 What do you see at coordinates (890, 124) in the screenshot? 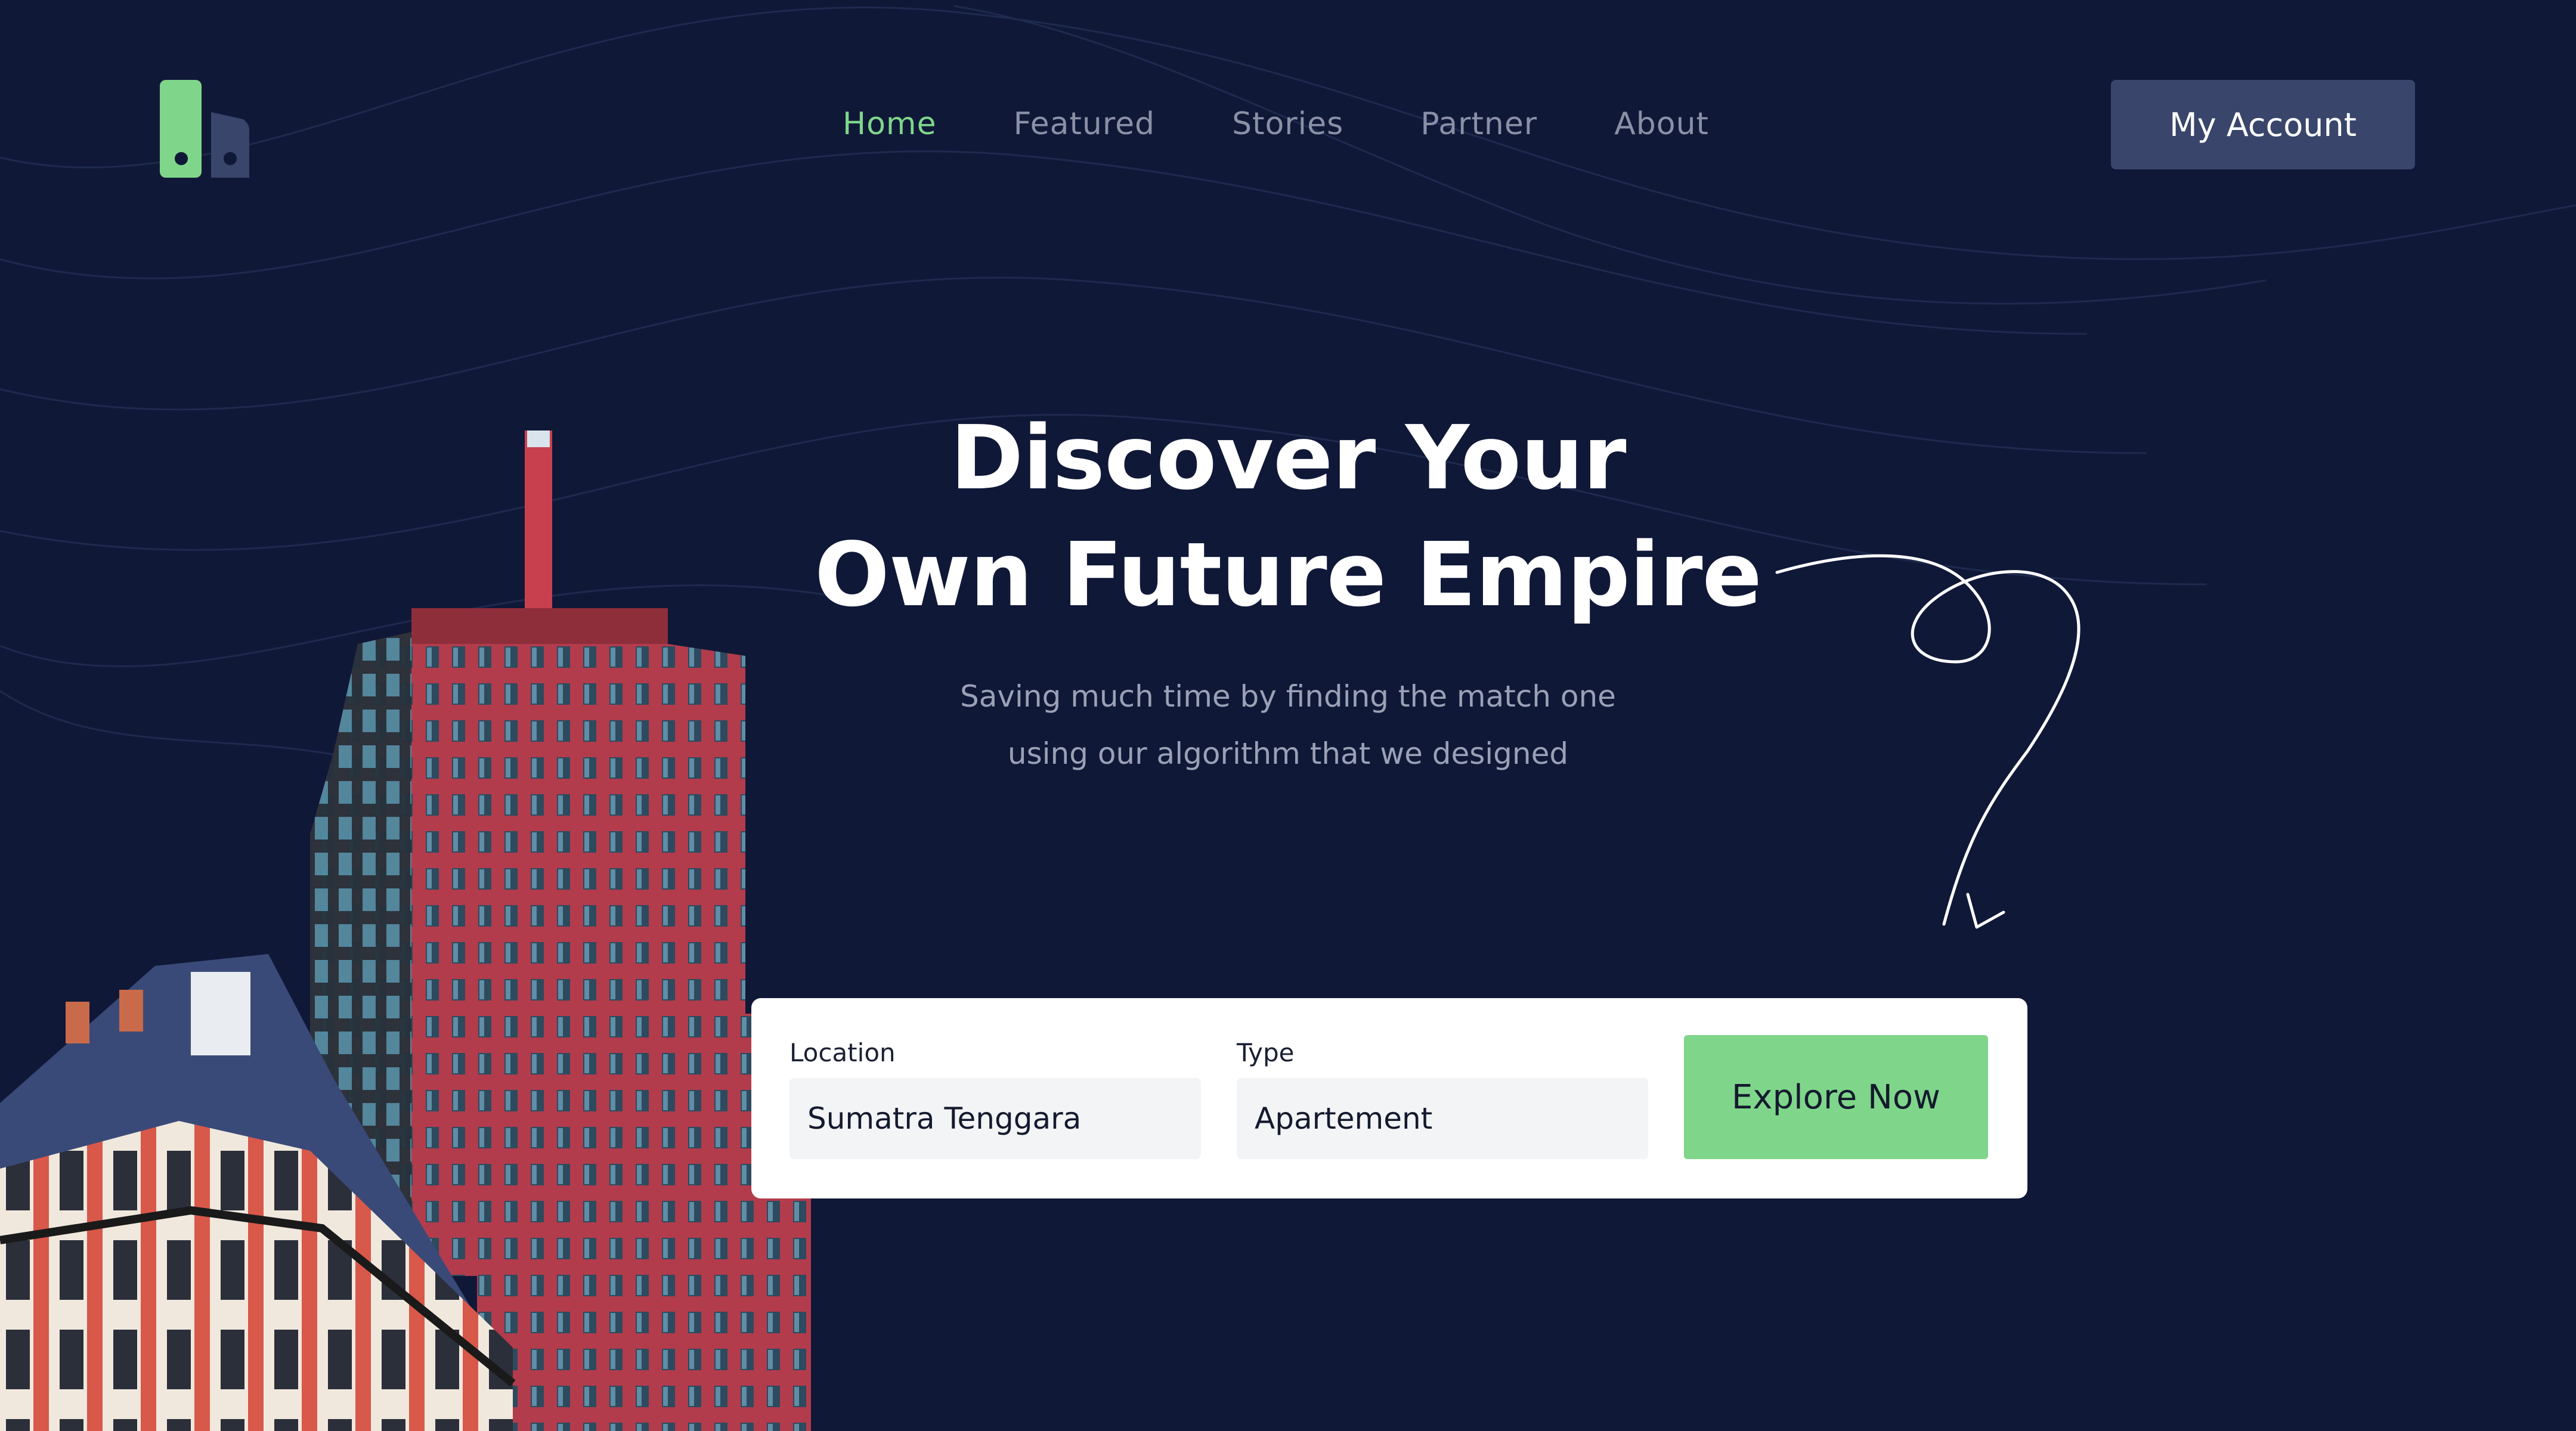
I see `nav-home: Home` at bounding box center [890, 124].